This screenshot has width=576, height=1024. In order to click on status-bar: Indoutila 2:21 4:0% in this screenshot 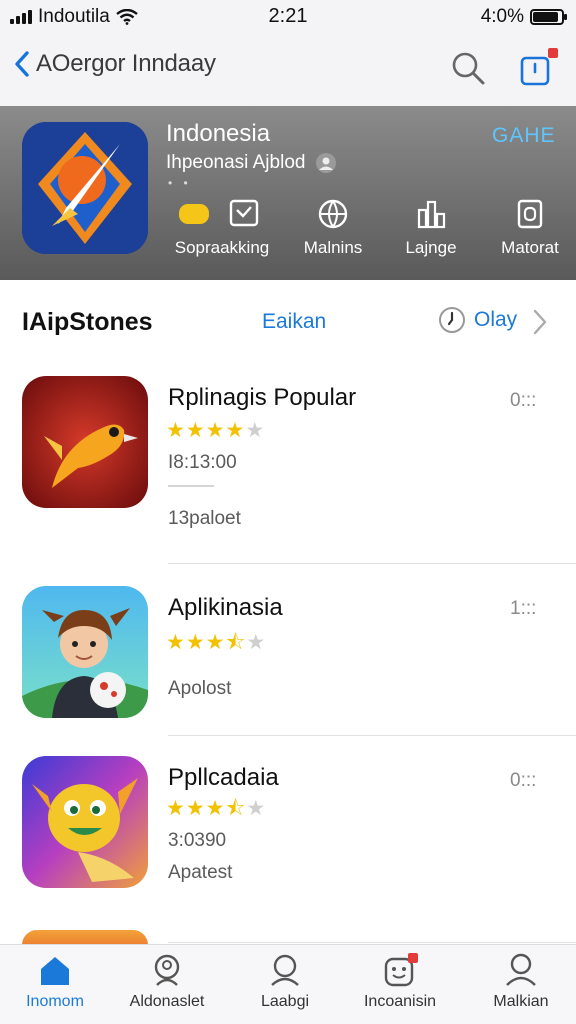, I will do `click(288, 17)`.